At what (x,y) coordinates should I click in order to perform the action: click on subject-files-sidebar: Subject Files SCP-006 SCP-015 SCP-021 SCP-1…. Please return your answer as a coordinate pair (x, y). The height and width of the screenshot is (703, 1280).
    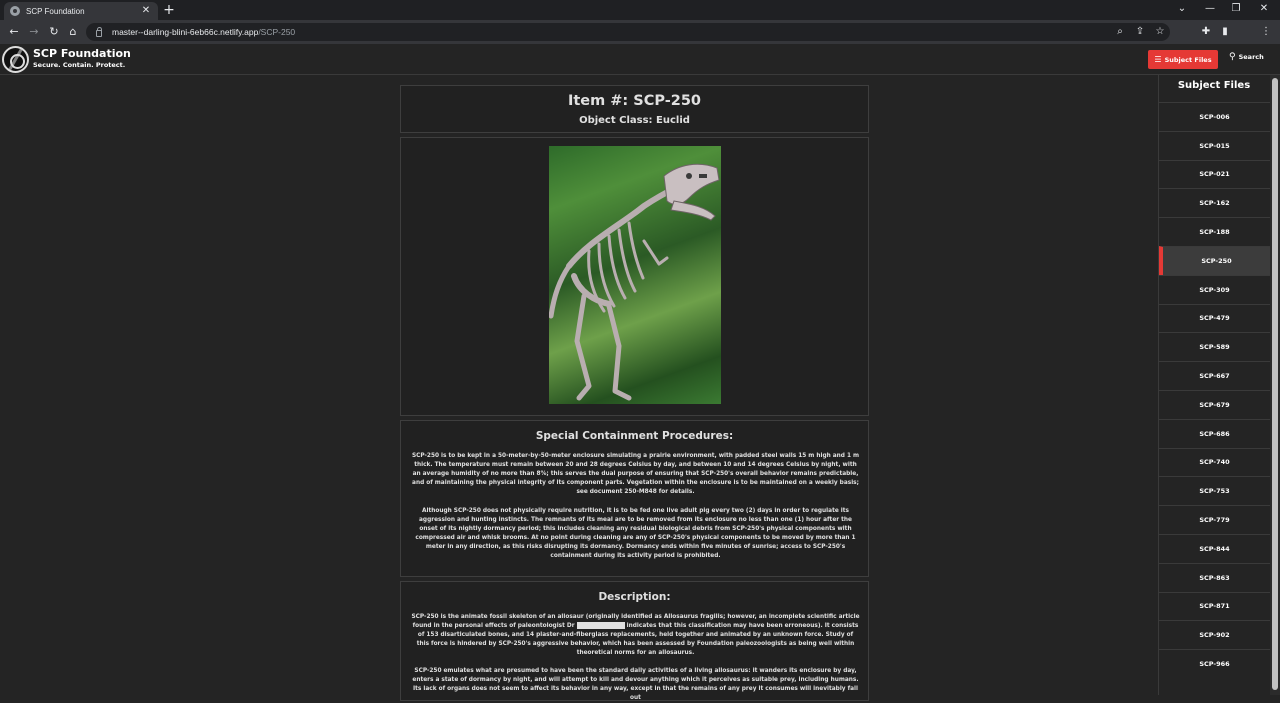
    Looking at the image, I should click on (1214, 385).